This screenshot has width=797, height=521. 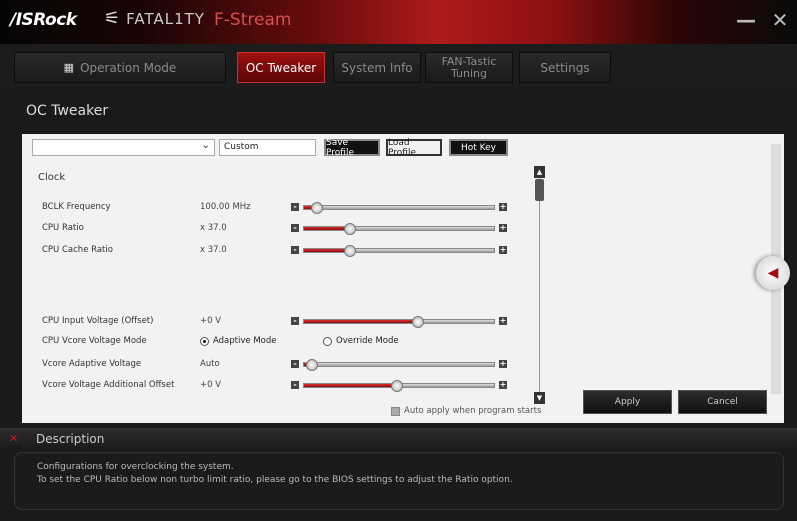 What do you see at coordinates (377, 67) in the screenshot?
I see `tab-system-info: System Info` at bounding box center [377, 67].